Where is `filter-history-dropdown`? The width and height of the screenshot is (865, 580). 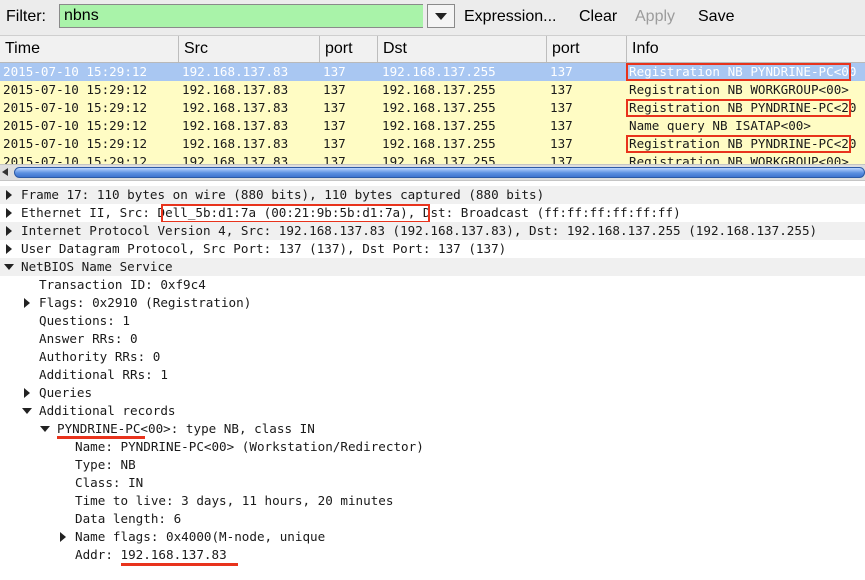
filter-history-dropdown is located at coordinates (441, 16).